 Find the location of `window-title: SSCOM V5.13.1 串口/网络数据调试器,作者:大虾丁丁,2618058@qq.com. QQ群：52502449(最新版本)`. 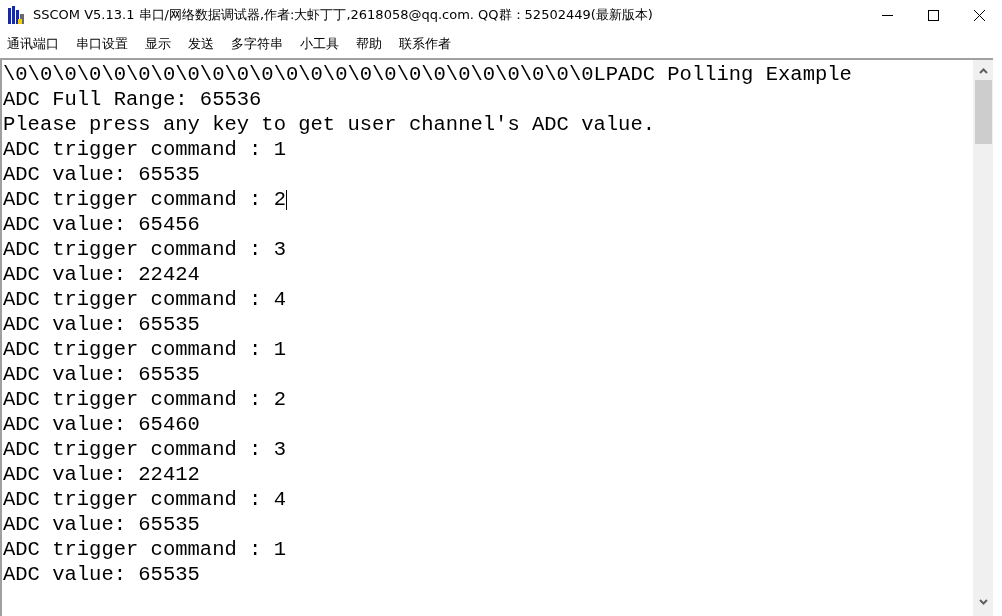

window-title: SSCOM V5.13.1 串口/网络数据调试器,作者:大虾丁丁,2618058@qq.com. QQ群：52502449(最新版本) is located at coordinates (343, 15).